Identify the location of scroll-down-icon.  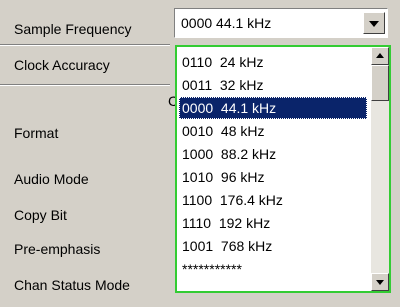
(380, 282).